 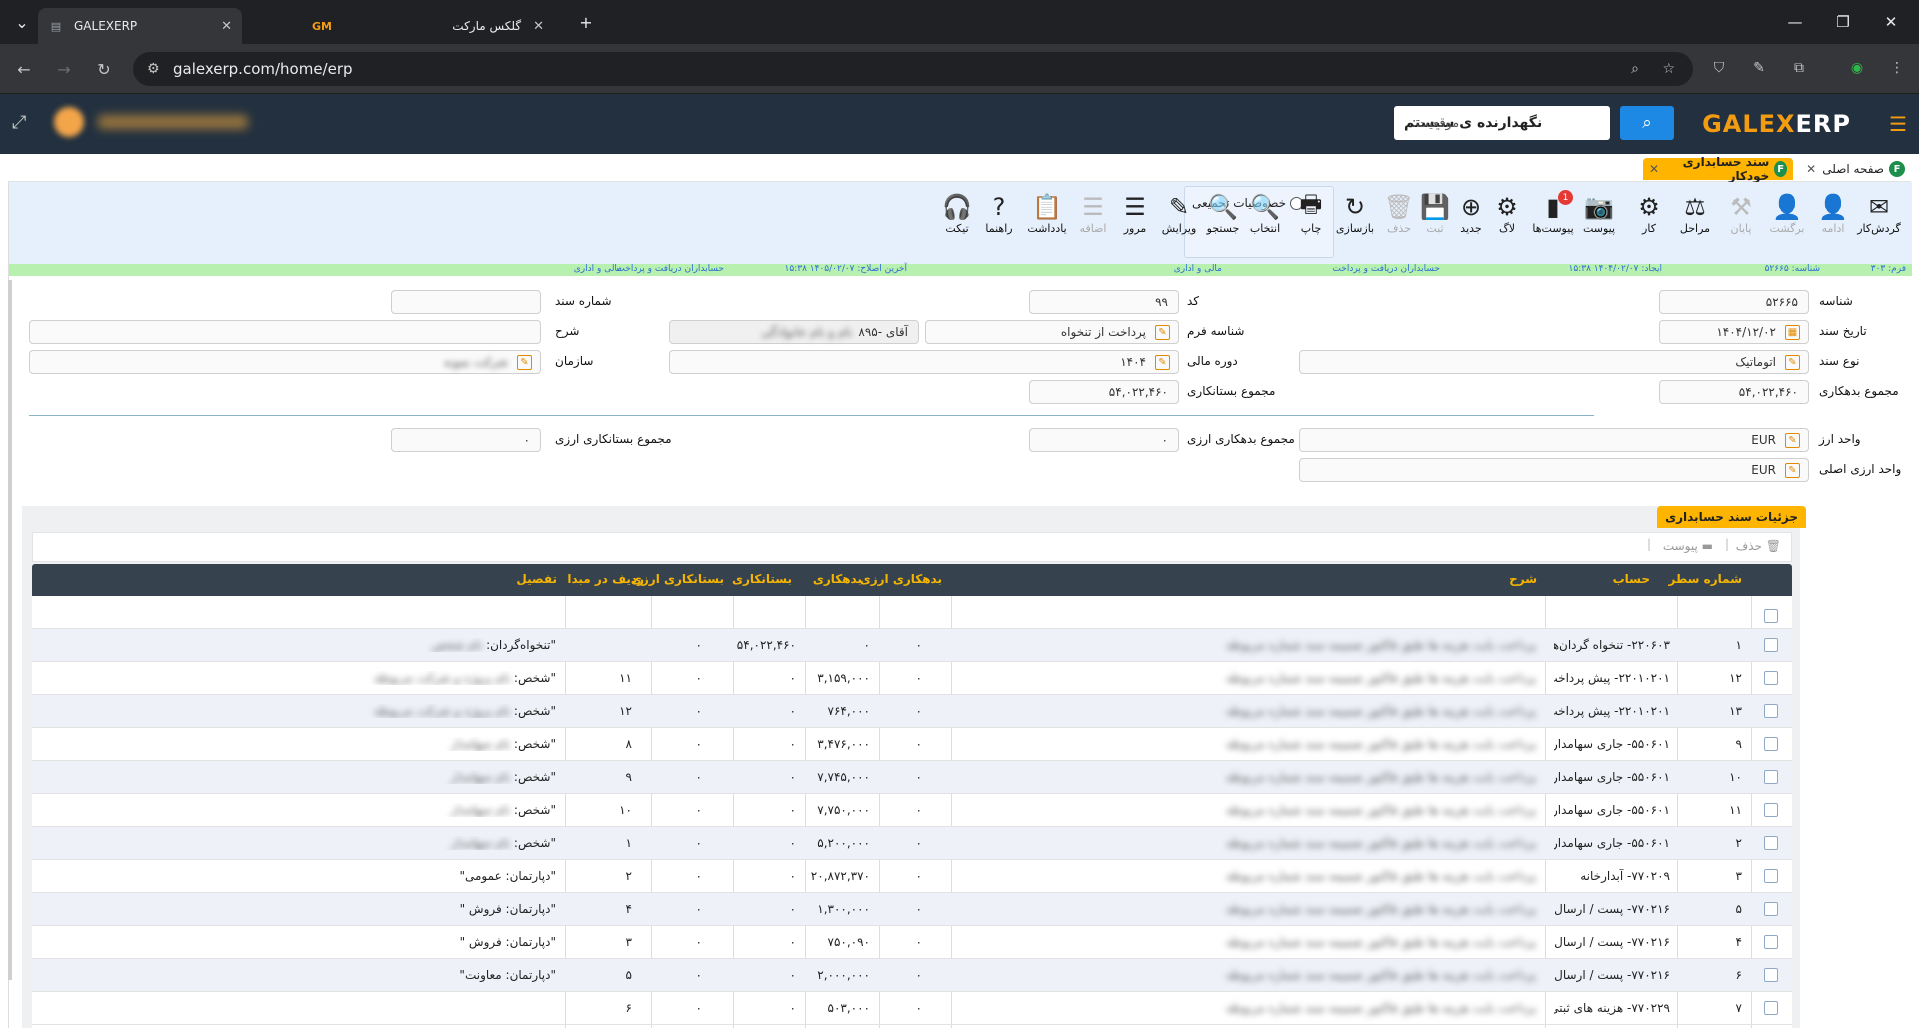 I want to click on fx-credit-total-field: ۰, so click(x=466, y=440).